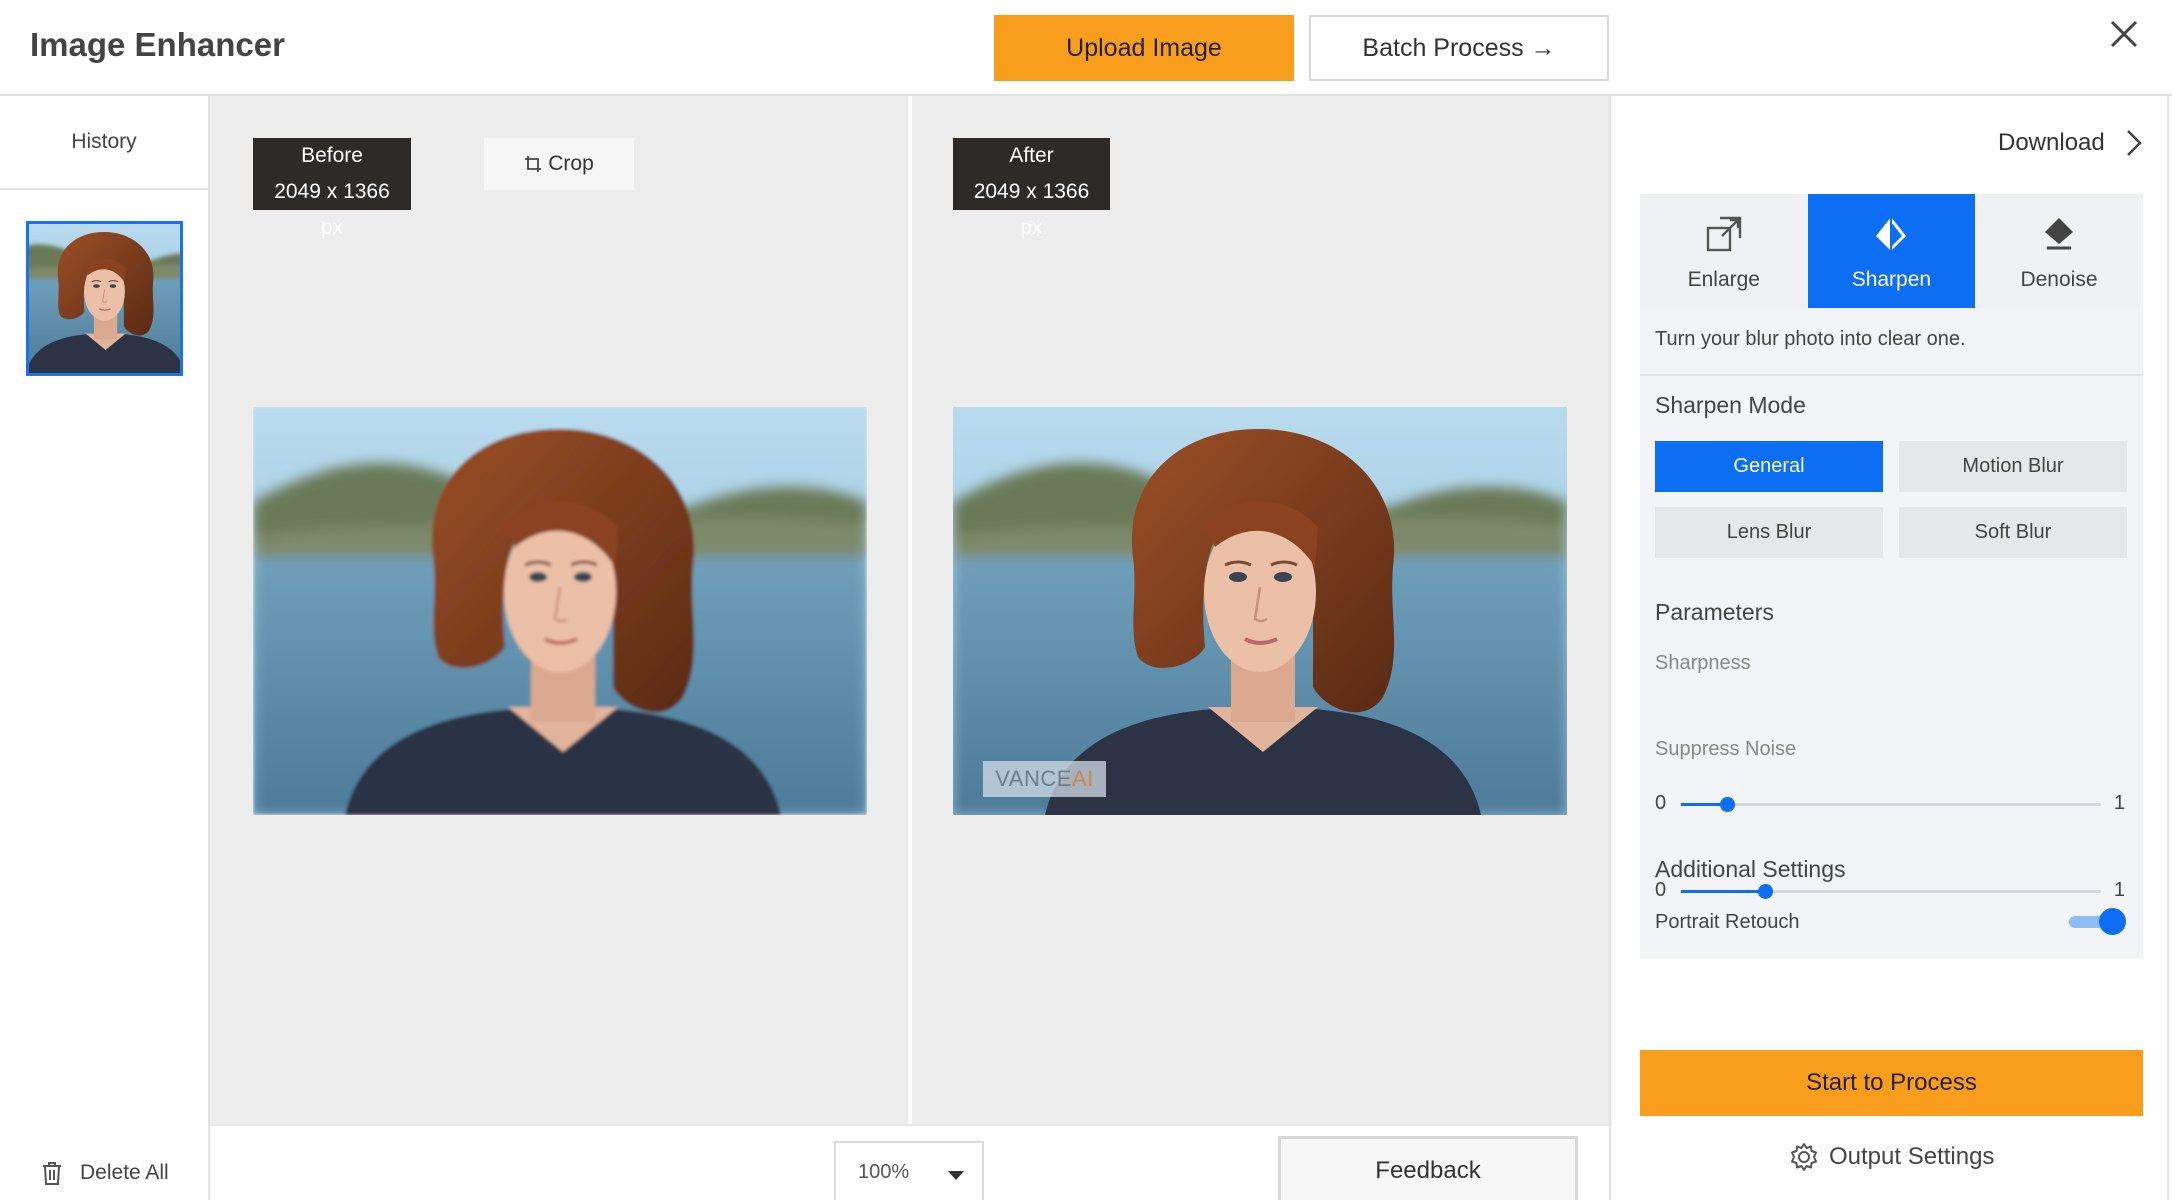 The image size is (2172, 1200). What do you see at coordinates (1769, 532) in the screenshot?
I see `mode-lens-blur-button: Lens Blur` at bounding box center [1769, 532].